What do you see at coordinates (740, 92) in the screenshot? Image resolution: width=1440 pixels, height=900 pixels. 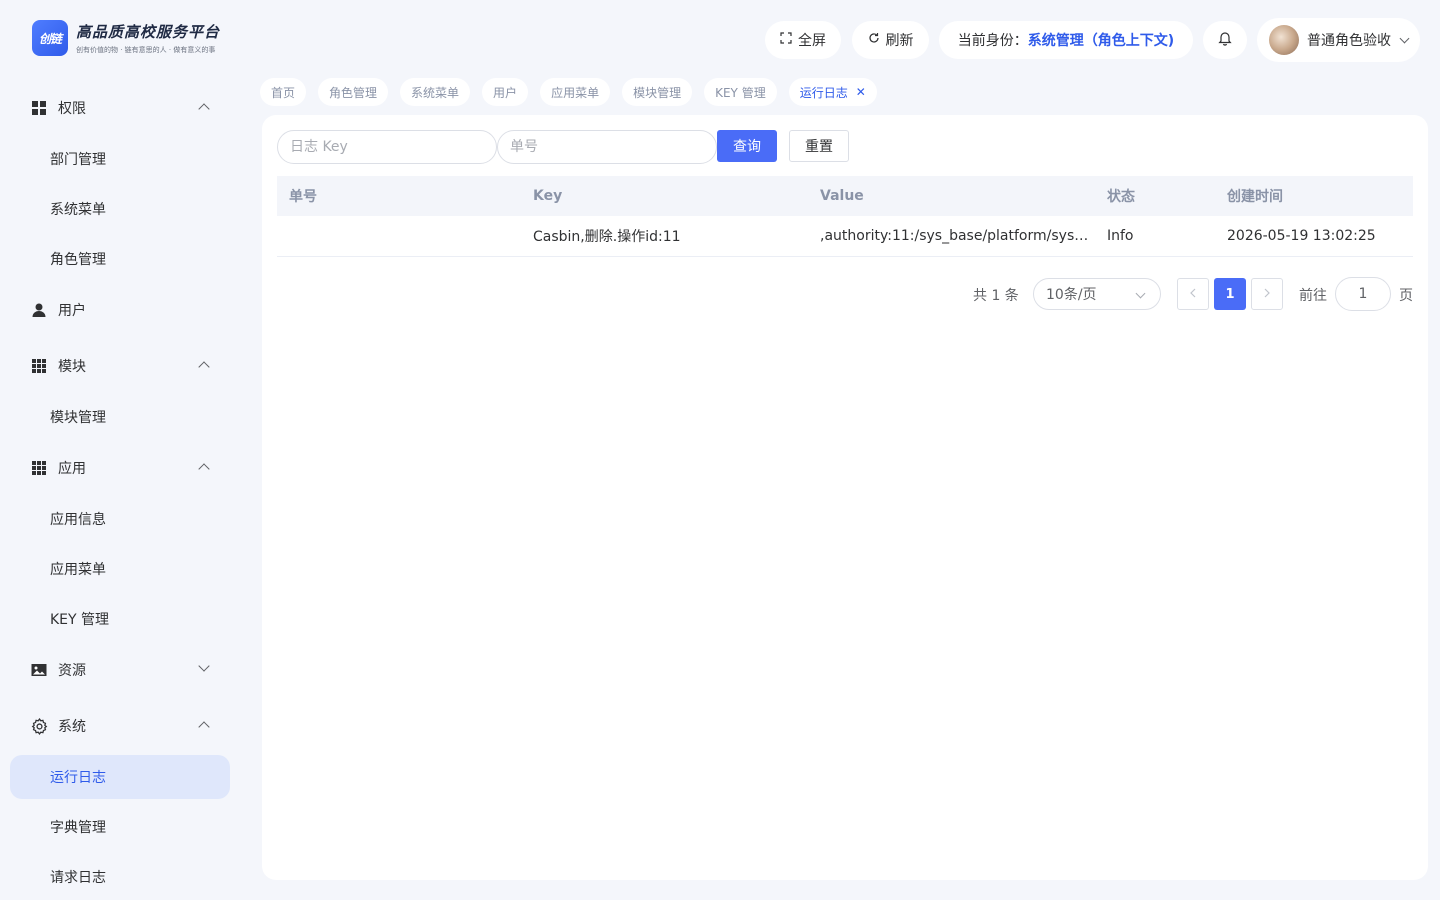 I see `tab-key-management: KEY 管理` at bounding box center [740, 92].